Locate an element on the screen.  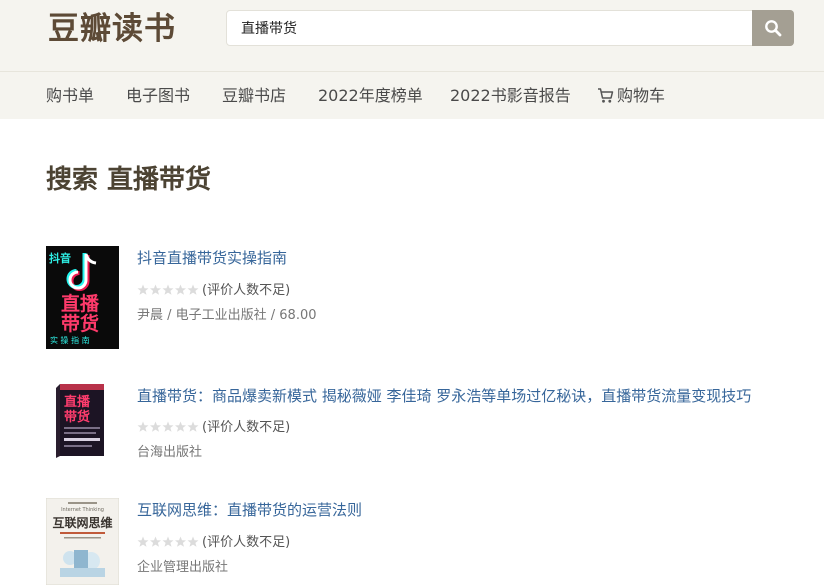
site-logo: 豆瓣读书 is located at coordinates (112, 29).